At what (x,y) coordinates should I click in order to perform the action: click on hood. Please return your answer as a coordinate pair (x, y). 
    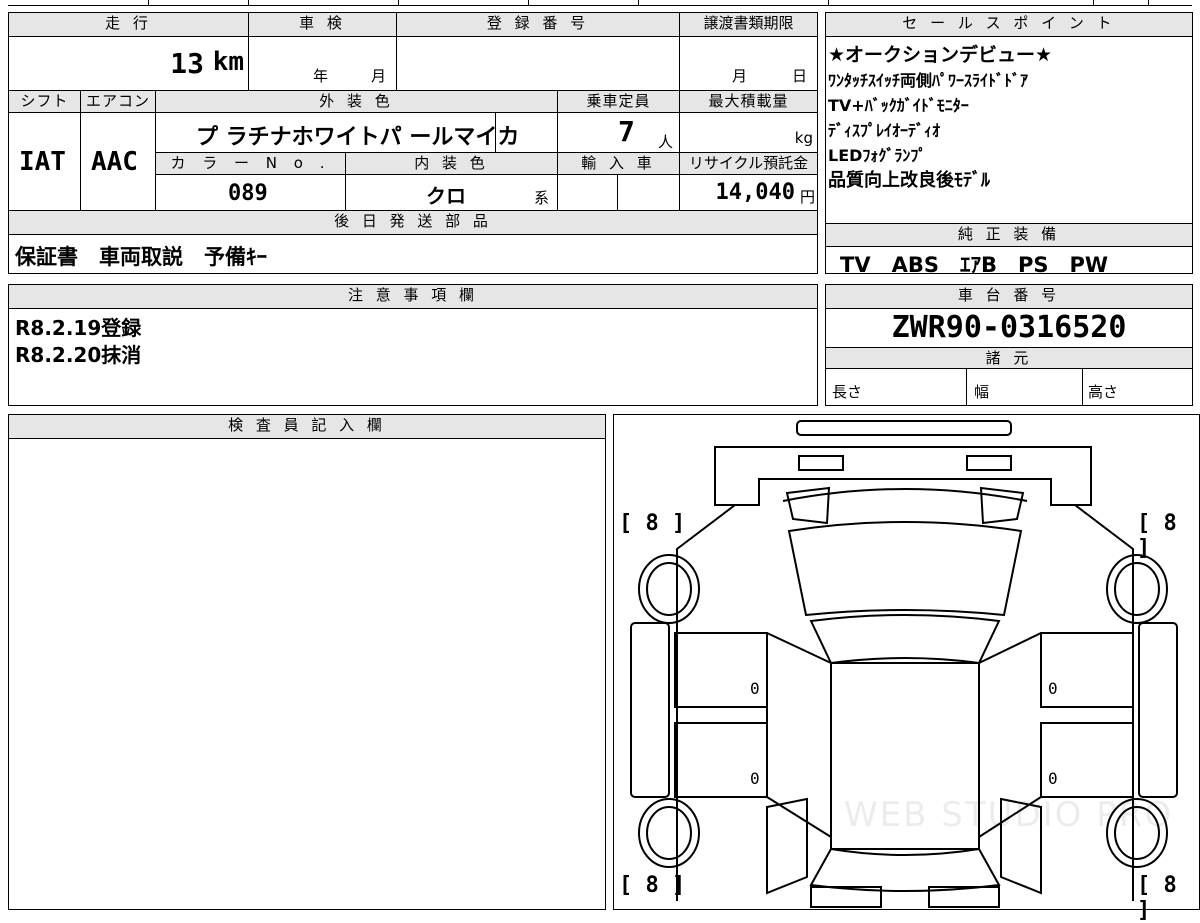
    Looking at the image, I should click on (905, 569).